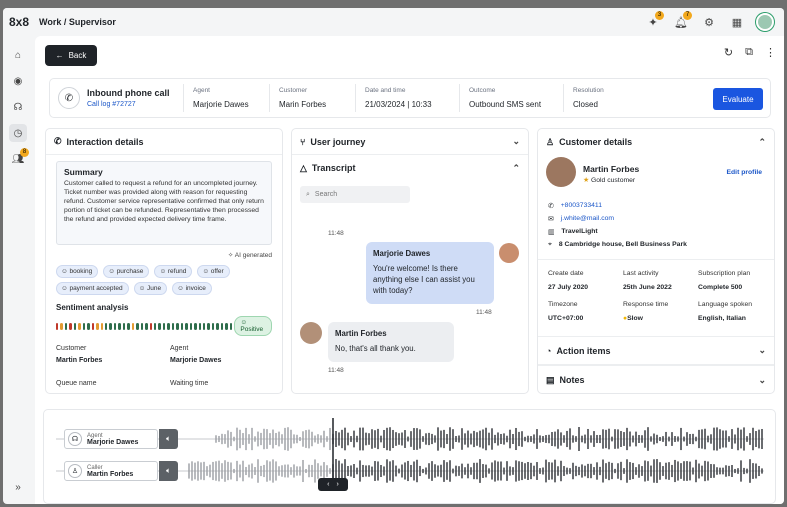  Describe the element at coordinates (410, 142) in the screenshot. I see `user-journey-header: ⑂ User journey ⌄` at that location.